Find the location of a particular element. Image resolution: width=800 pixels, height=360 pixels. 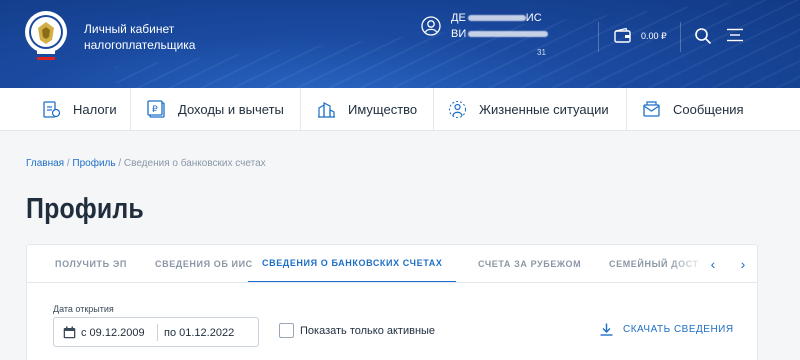

property-icon is located at coordinates (326, 110).